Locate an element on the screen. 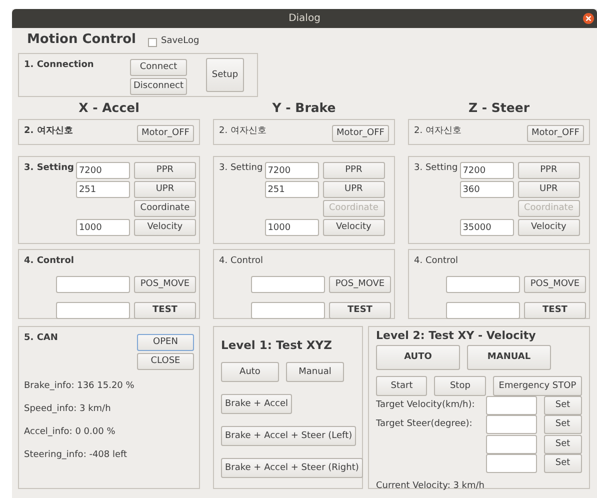 The height and width of the screenshot is (498, 597). button: Brake + Accel is located at coordinates (256, 404).